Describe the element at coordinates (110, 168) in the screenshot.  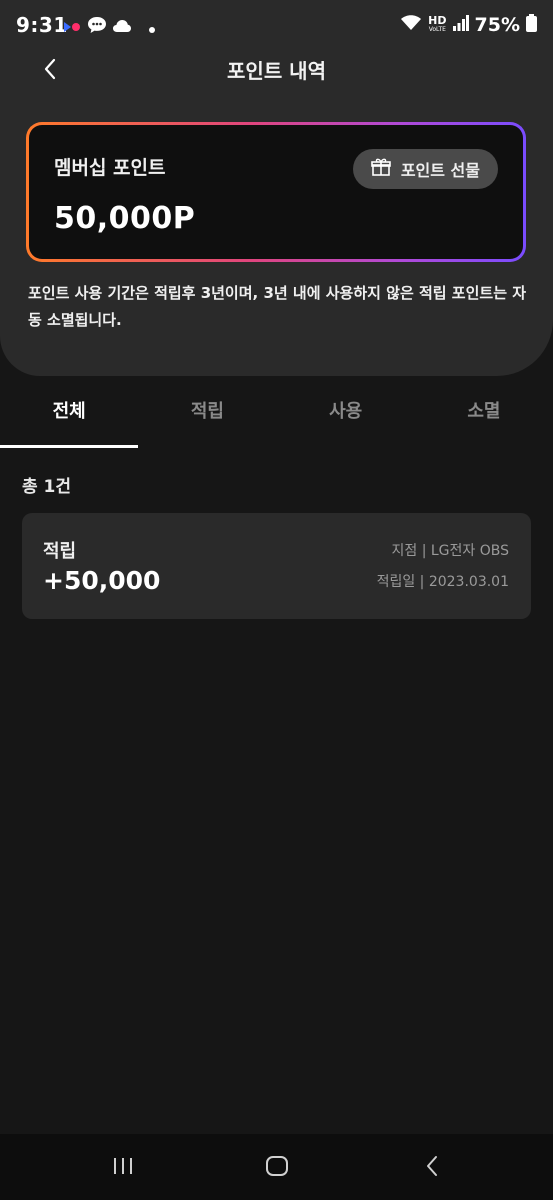
I see `membership-label: 멤버십 포인트` at that location.